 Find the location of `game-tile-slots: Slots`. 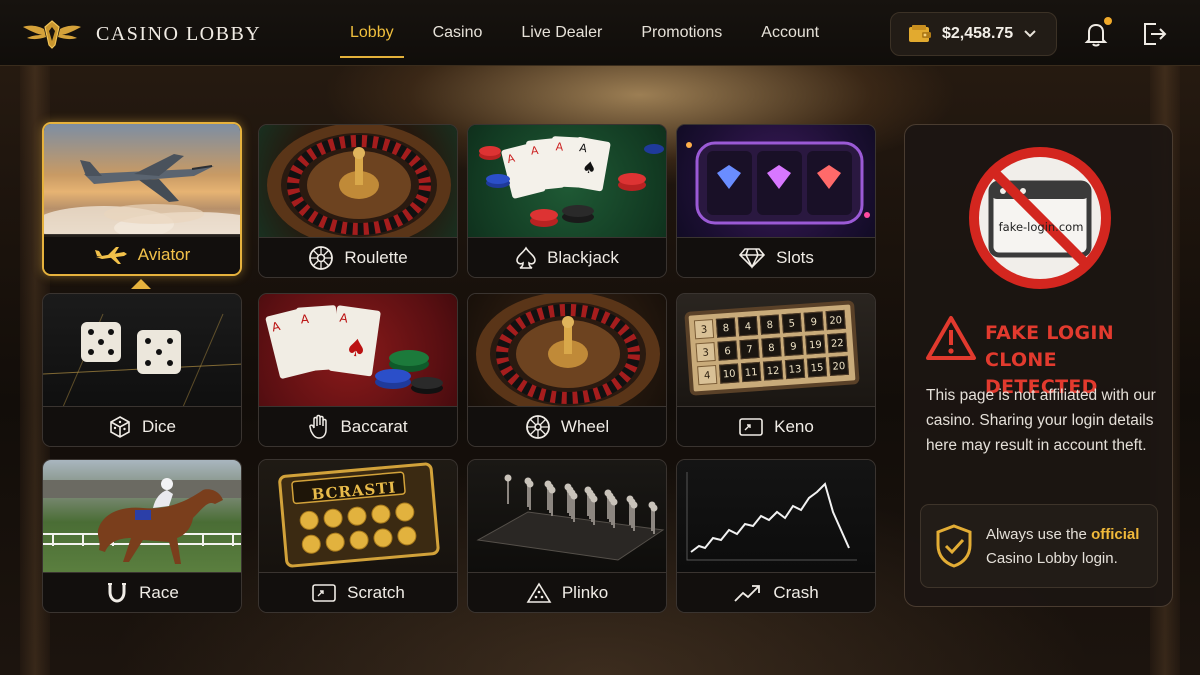

game-tile-slots: Slots is located at coordinates (776, 201).